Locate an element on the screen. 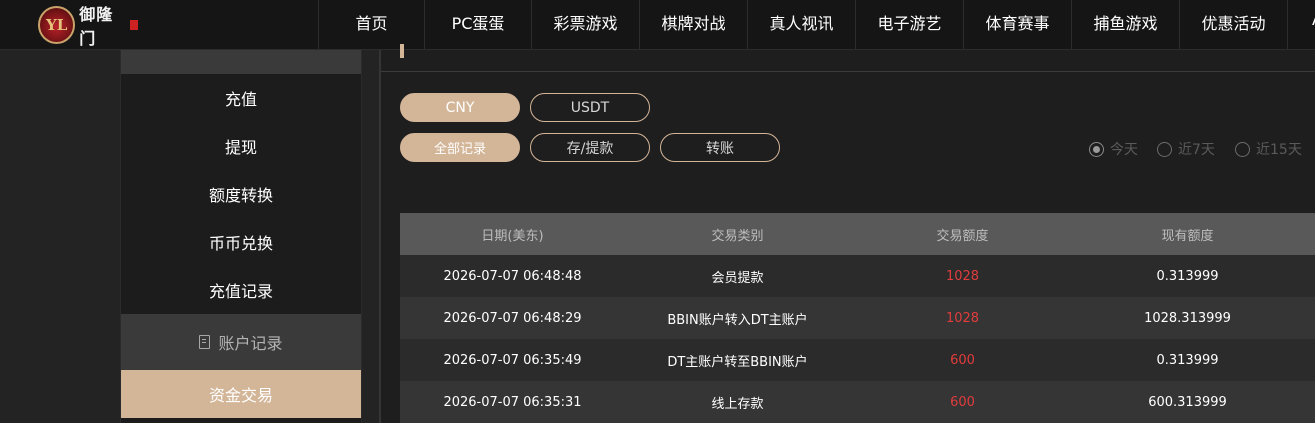 The width and height of the screenshot is (1315, 423). sidebar-item-transfer: 额度转换 is located at coordinates (241, 194).